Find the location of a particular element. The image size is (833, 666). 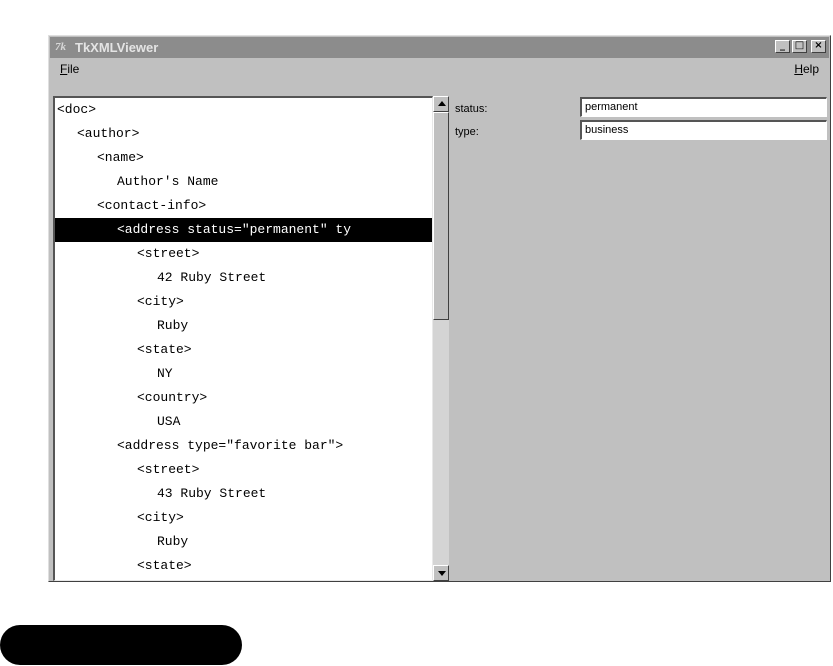

tk-app-icon: 7k is located at coordinates (60, 47).